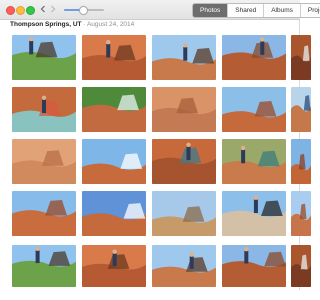 This screenshot has width=320, height=300. What do you see at coordinates (310, 10) in the screenshot?
I see `tab-projects: Proje` at bounding box center [310, 10].